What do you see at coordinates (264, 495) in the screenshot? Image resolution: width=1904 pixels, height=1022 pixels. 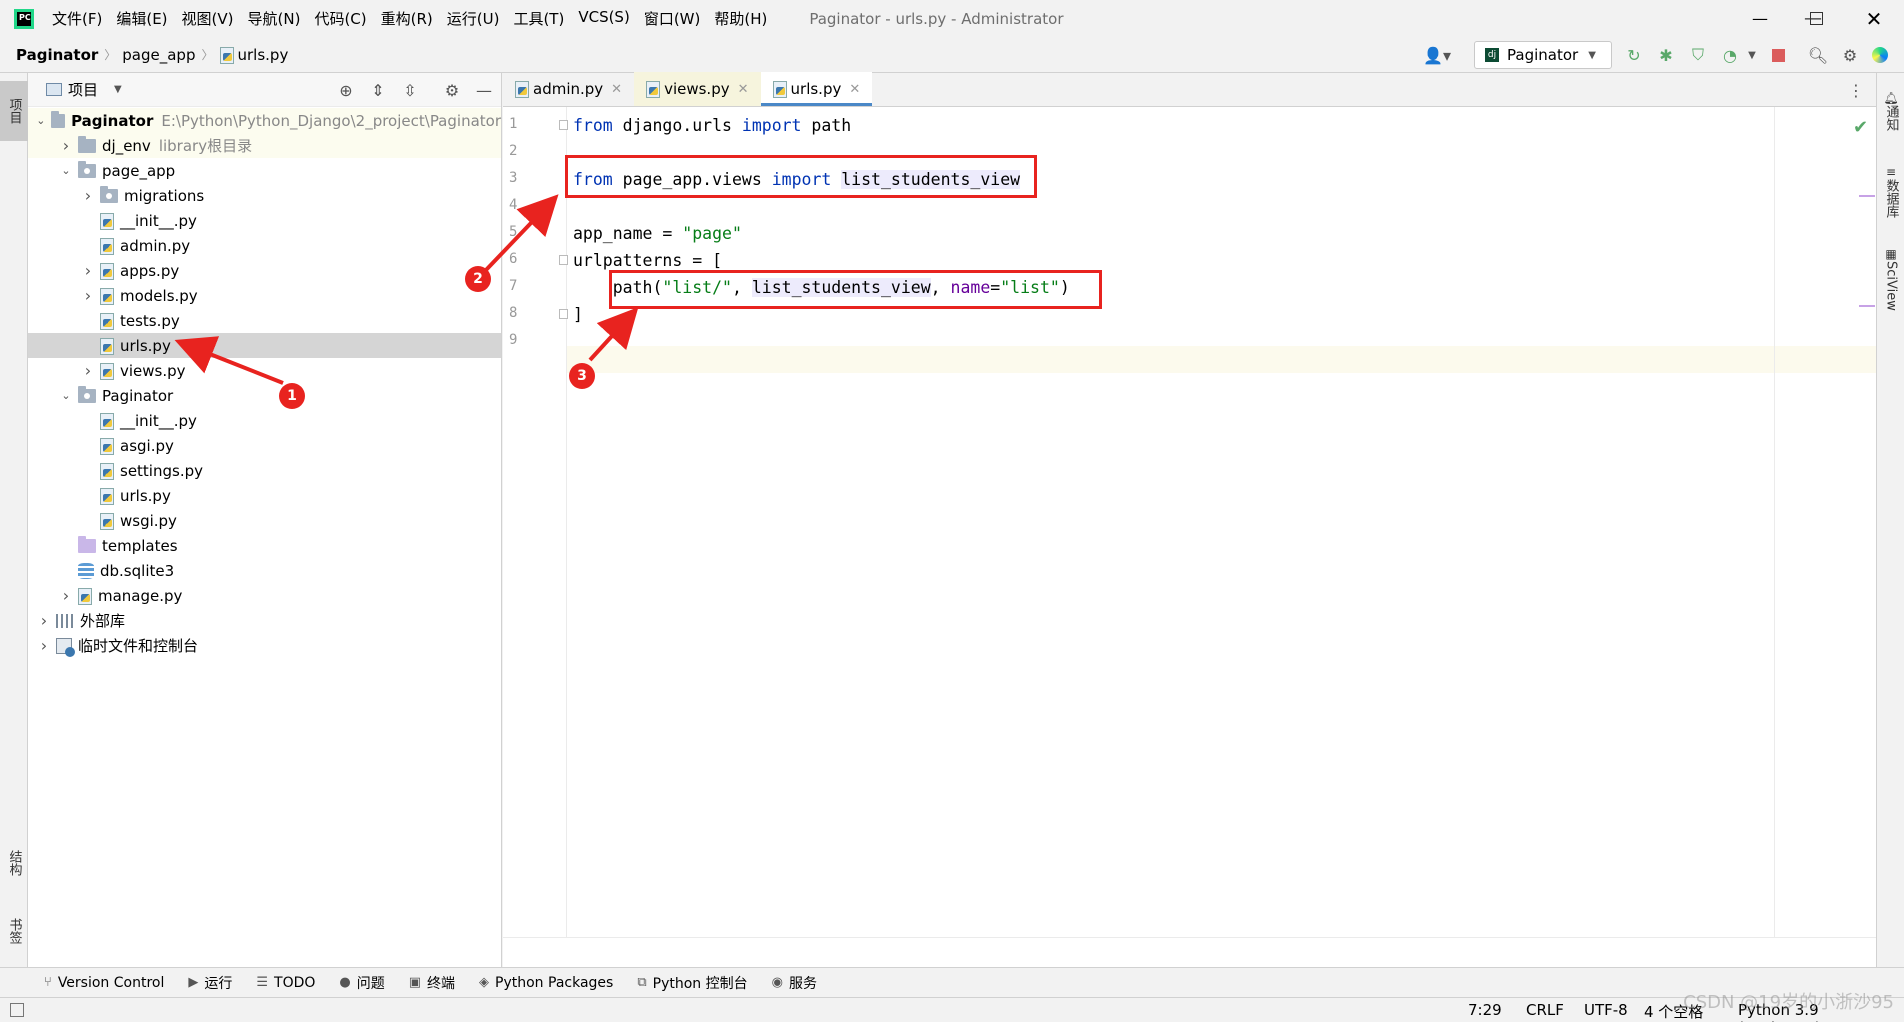 I see `tree-item: urls.py` at bounding box center [264, 495].